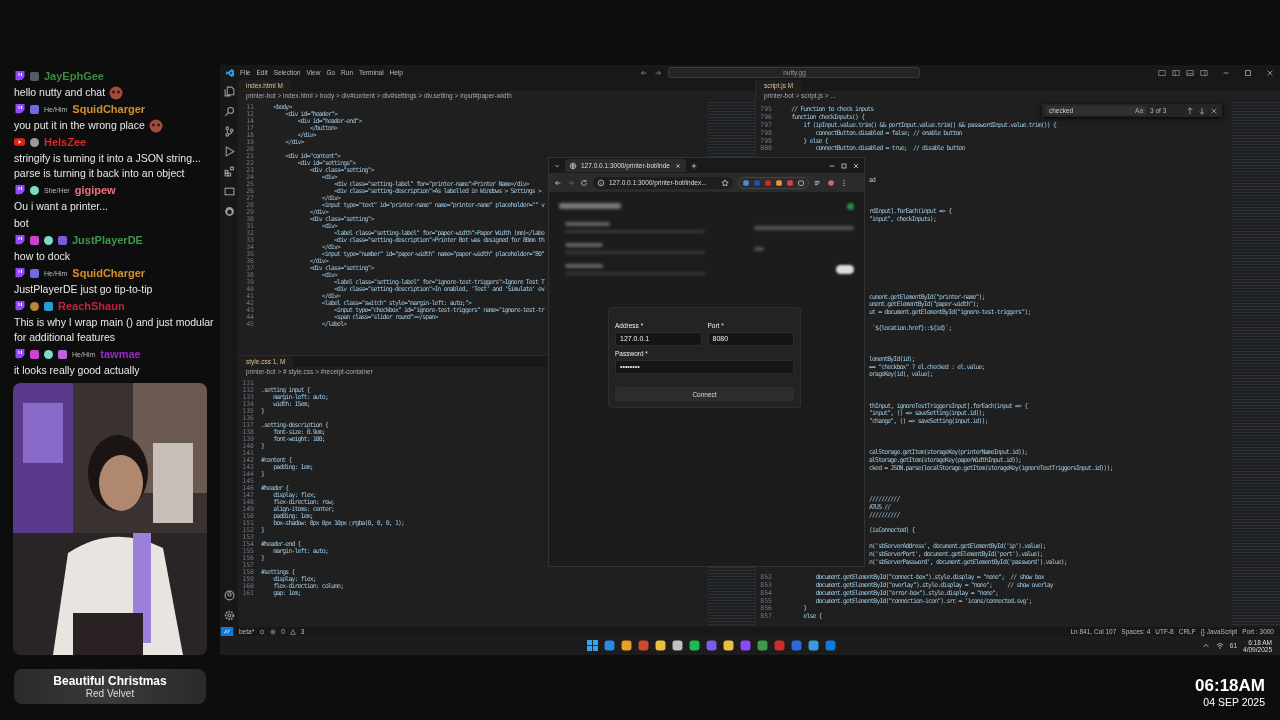 This screenshot has height=720, width=1280. Describe the element at coordinates (759, 248) in the screenshot. I see `blurred-field` at that location.